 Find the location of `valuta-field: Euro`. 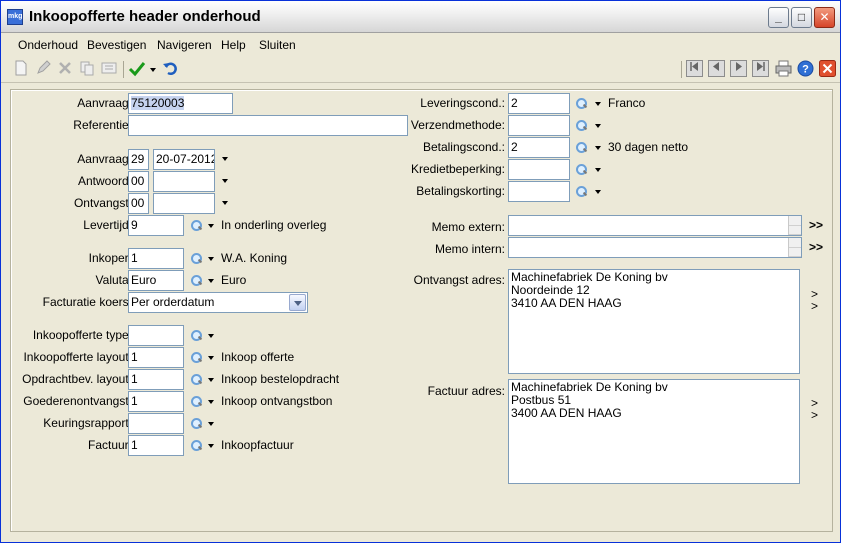

valuta-field: Euro is located at coordinates (156, 280).